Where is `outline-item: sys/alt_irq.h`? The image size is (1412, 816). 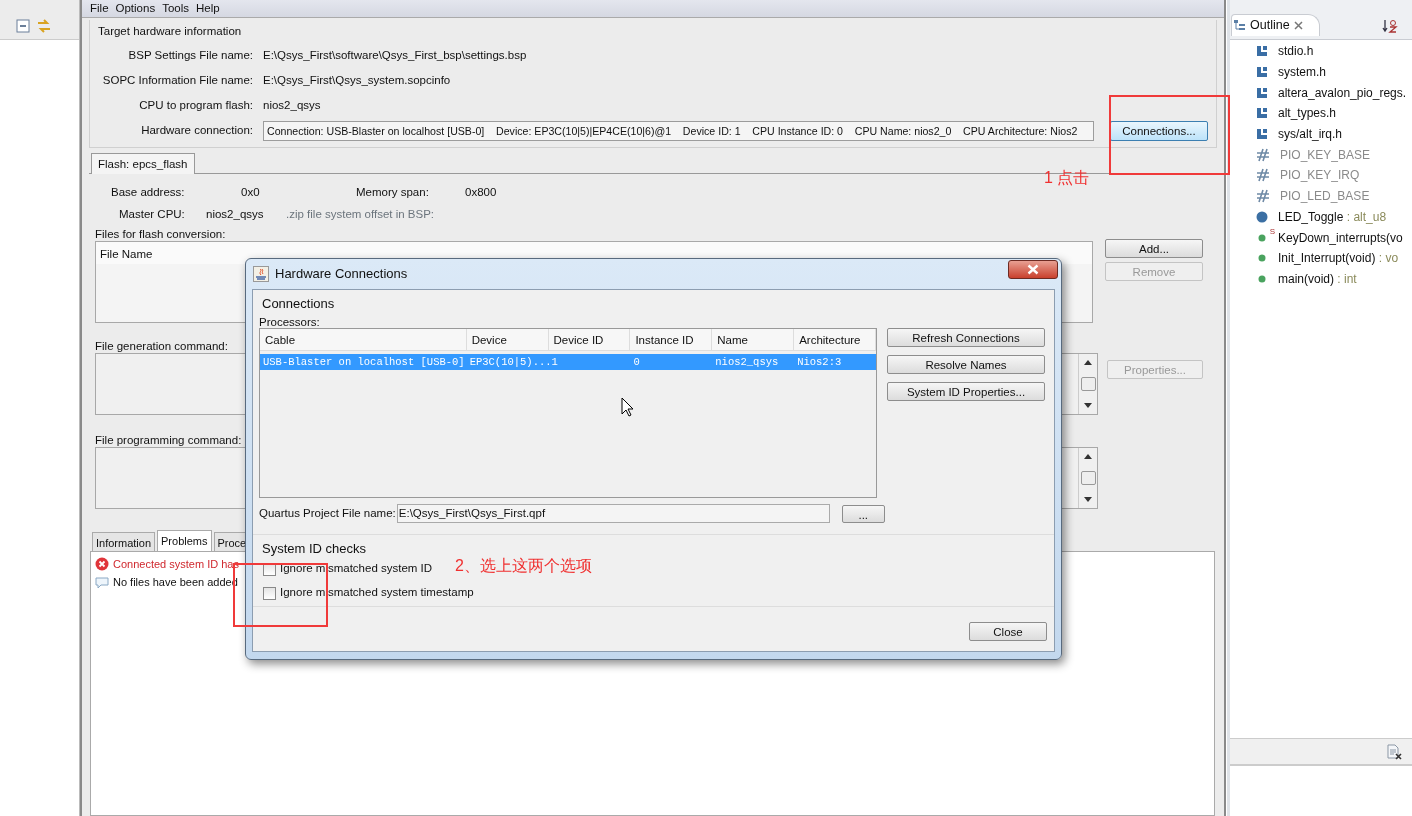 outline-item: sys/alt_irq.h is located at coordinates (1310, 134).